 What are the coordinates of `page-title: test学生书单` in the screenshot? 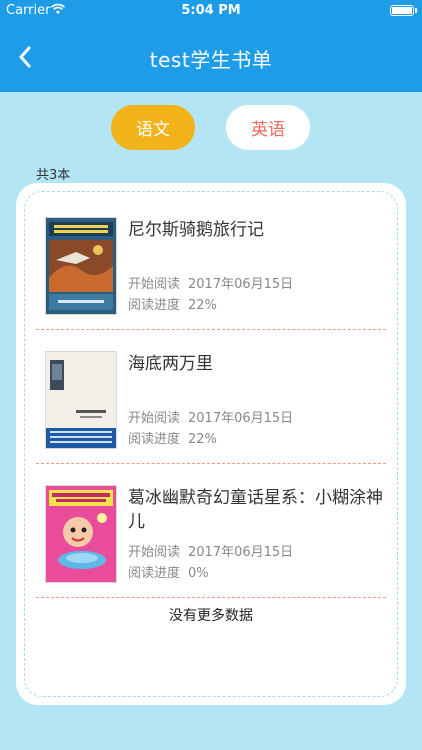 It's located at (211, 60).